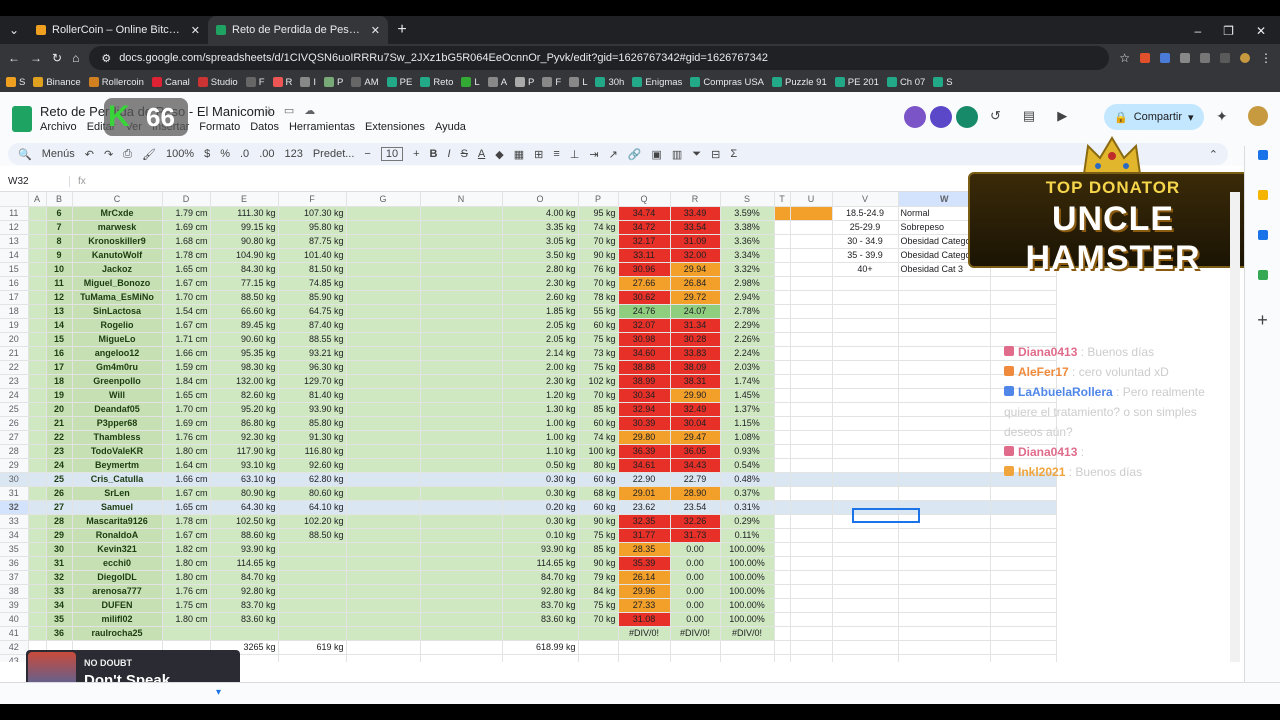  I want to click on print-icon: ⎙, so click(127, 154).